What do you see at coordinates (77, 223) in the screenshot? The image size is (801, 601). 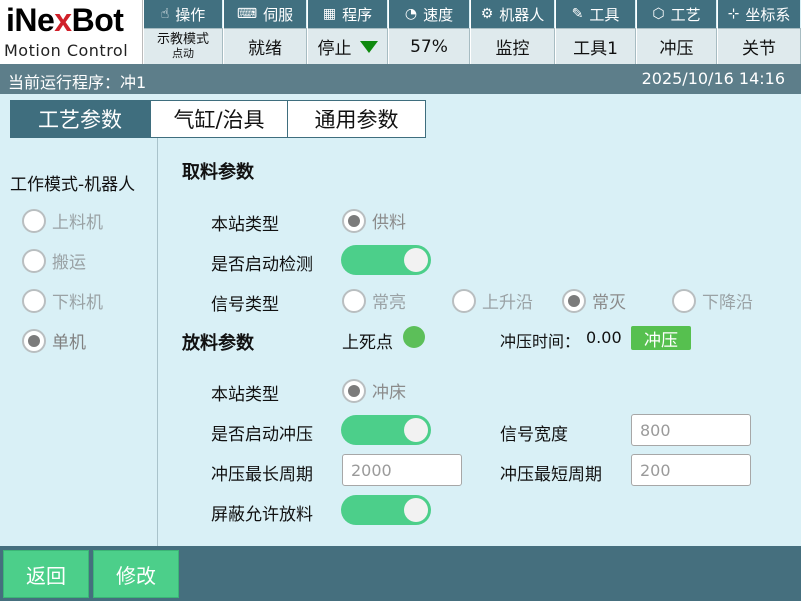 I see `mode-option-label: 上料机` at bounding box center [77, 223].